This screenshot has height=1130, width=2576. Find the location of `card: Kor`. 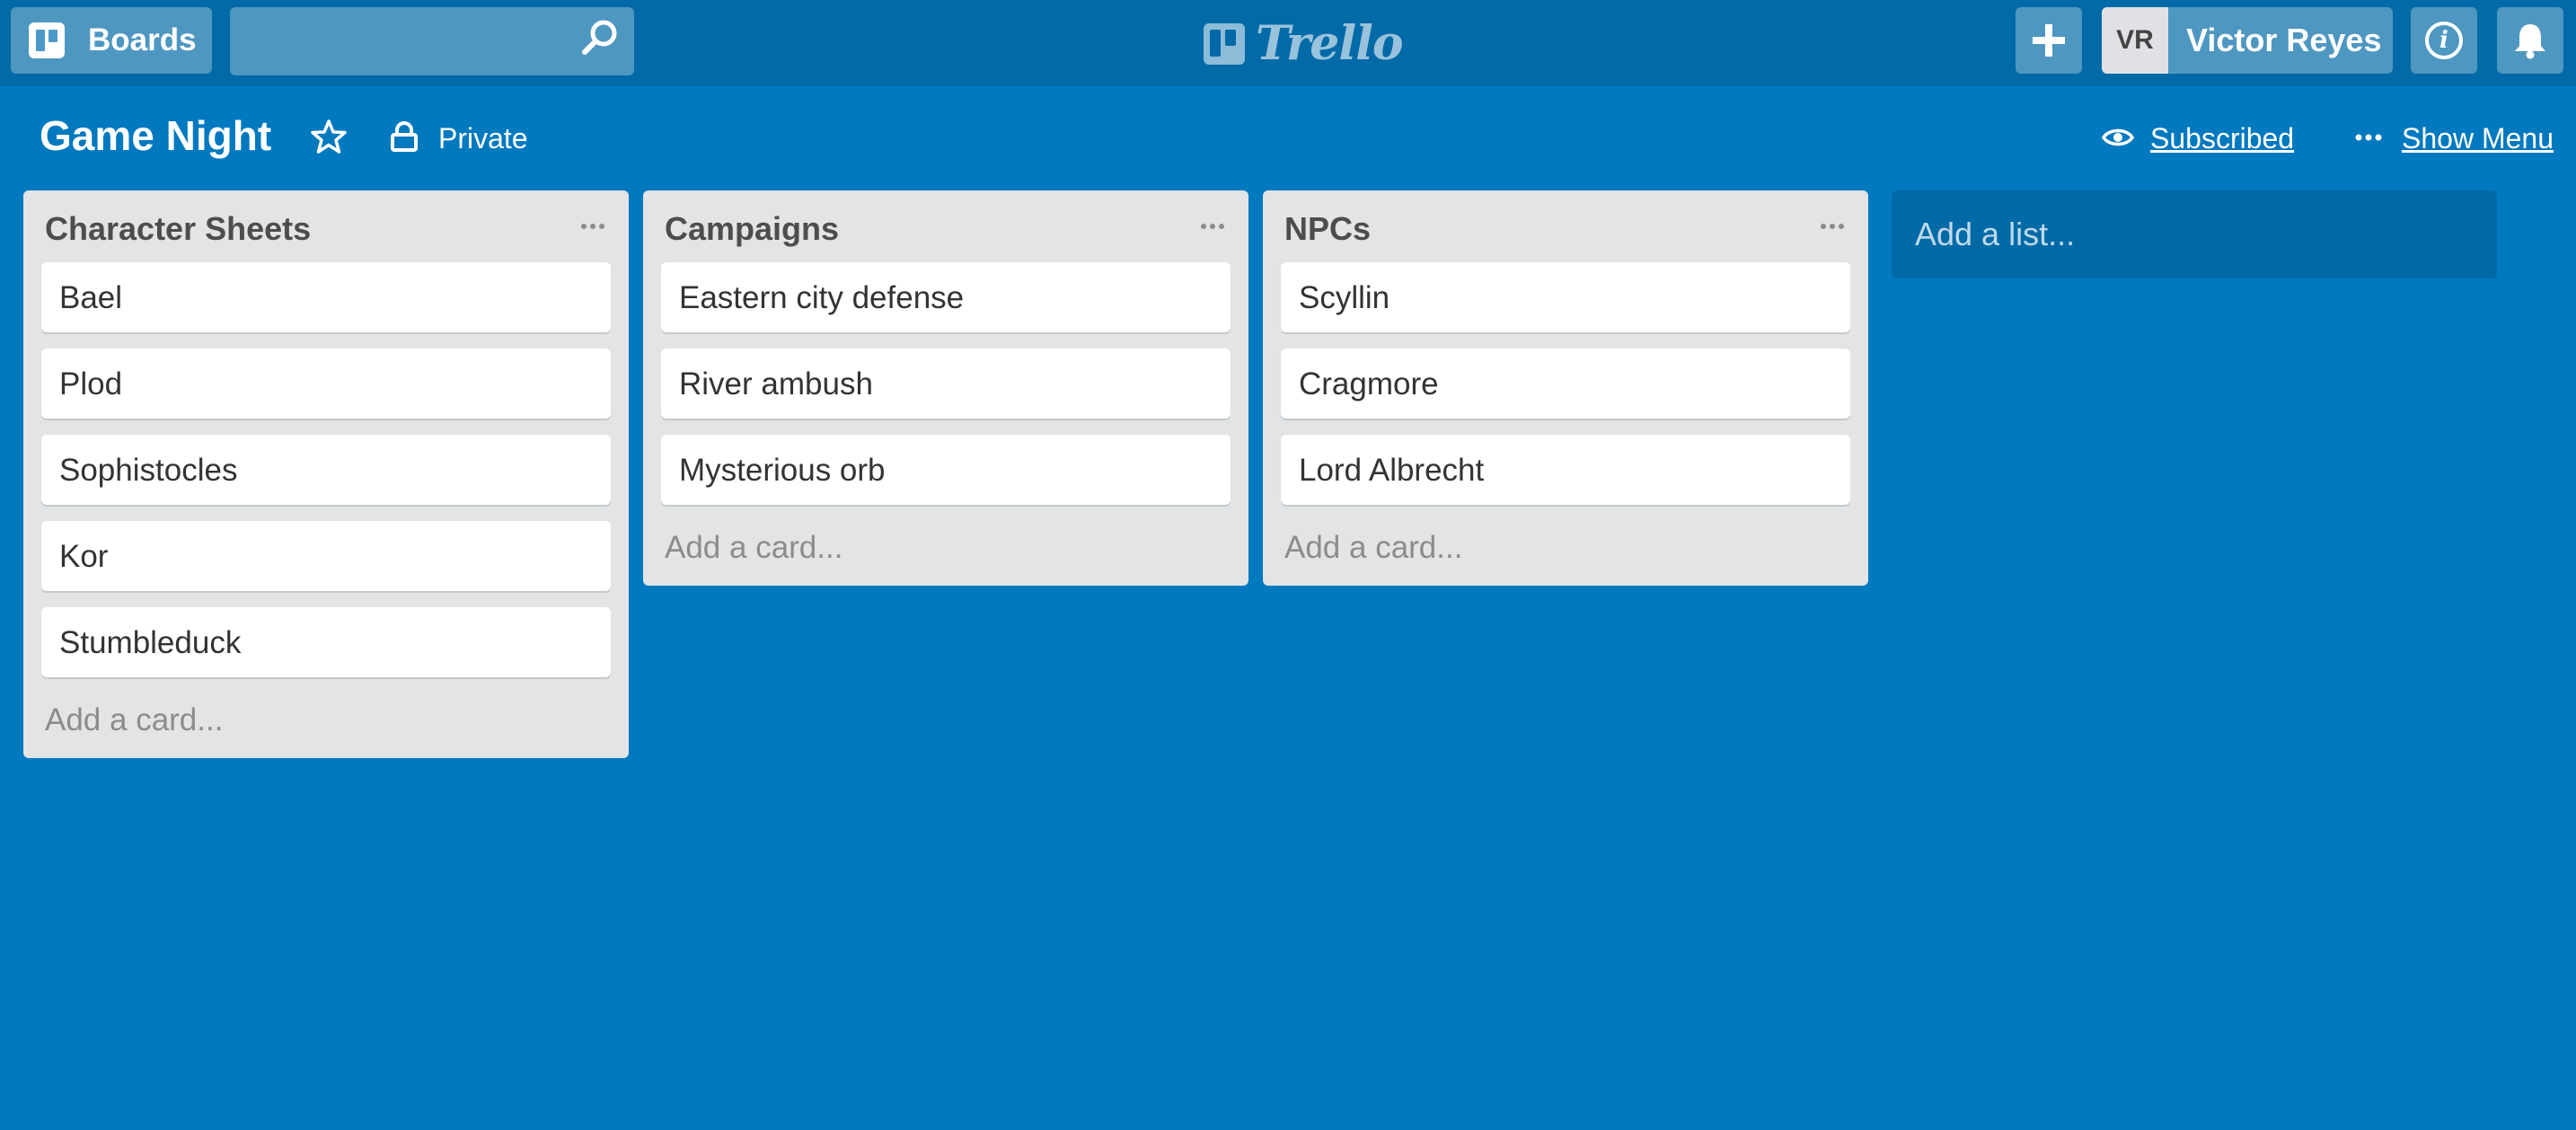

card: Kor is located at coordinates (326, 556).